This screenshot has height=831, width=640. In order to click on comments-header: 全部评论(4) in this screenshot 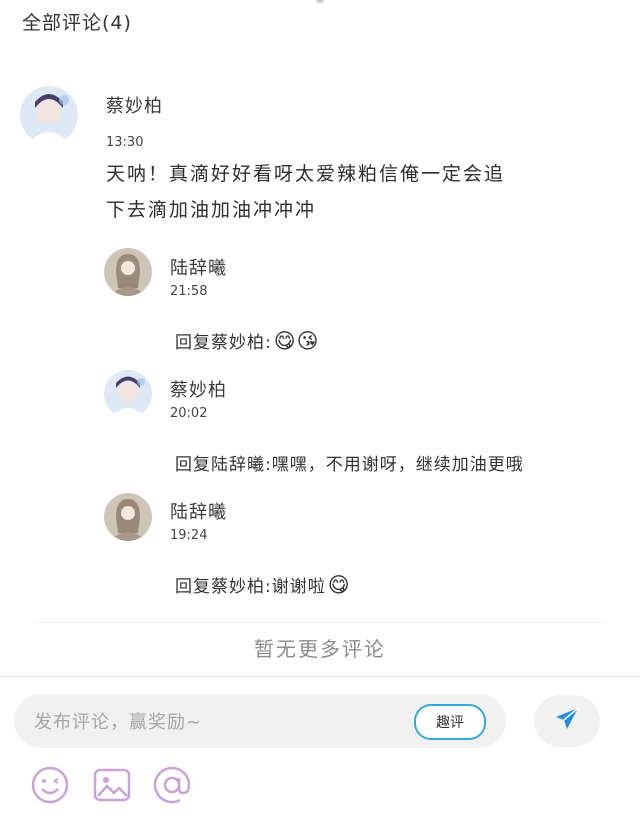, I will do `click(77, 23)`.